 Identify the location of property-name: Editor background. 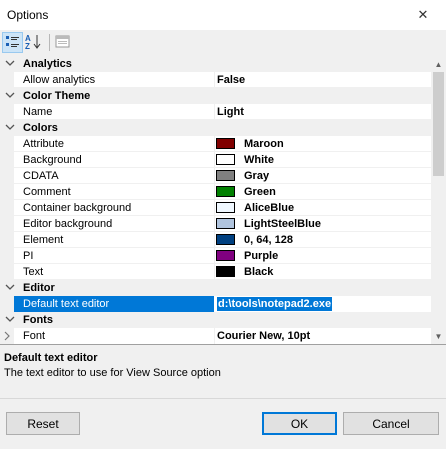
(68, 224).